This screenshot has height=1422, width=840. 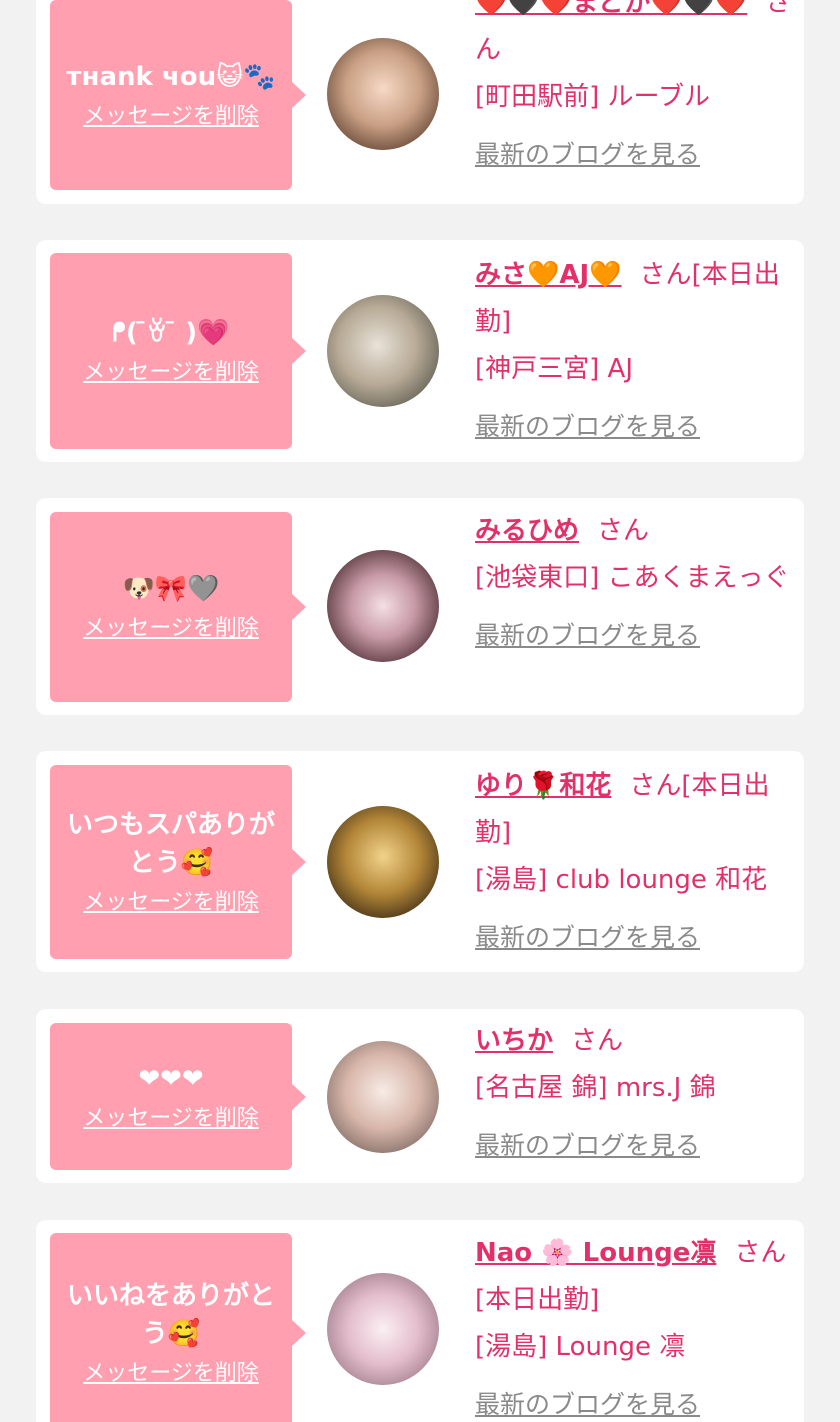 I want to click on message-text: ❤︎❤︎❤︎, so click(x=171, y=1078).